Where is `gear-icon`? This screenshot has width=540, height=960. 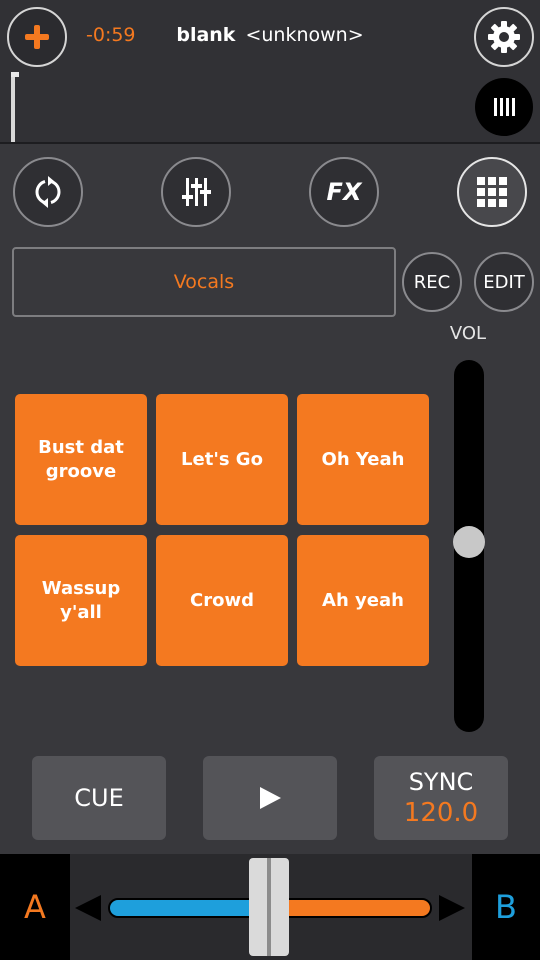 gear-icon is located at coordinates (504, 37).